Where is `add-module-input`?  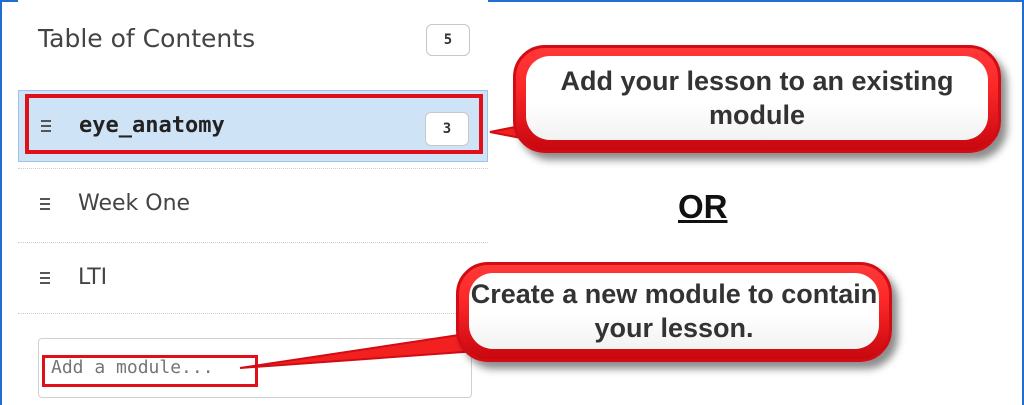
add-module-input is located at coordinates (151, 367).